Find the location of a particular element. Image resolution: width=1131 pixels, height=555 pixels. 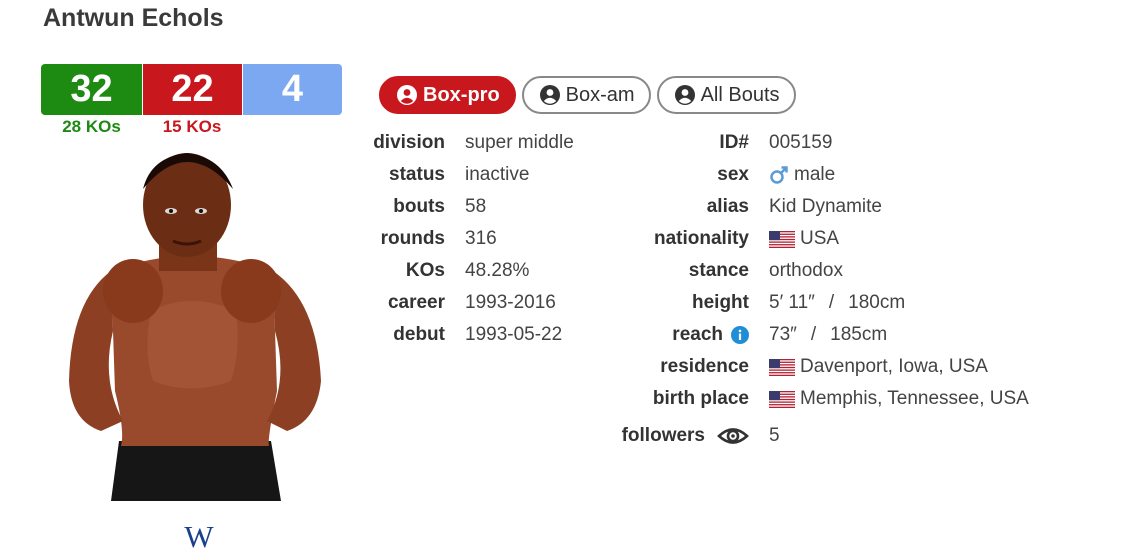

info-value: 5 is located at coordinates (774, 435).